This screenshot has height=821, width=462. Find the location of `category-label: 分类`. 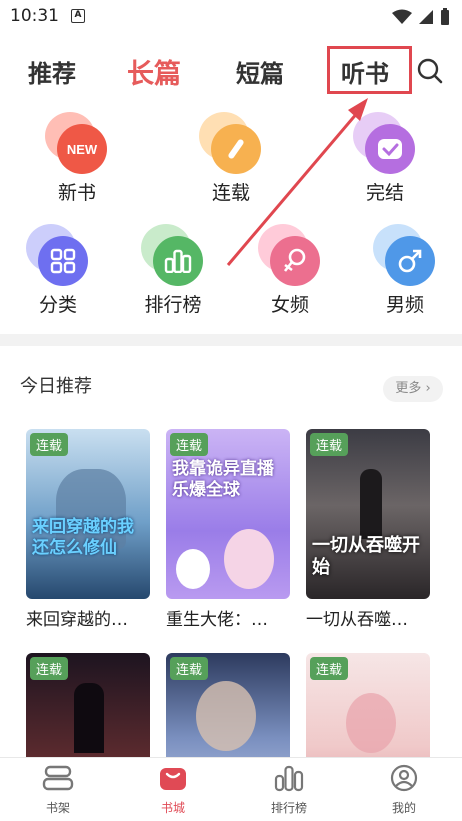

category-label: 分类 is located at coordinates (57, 305).